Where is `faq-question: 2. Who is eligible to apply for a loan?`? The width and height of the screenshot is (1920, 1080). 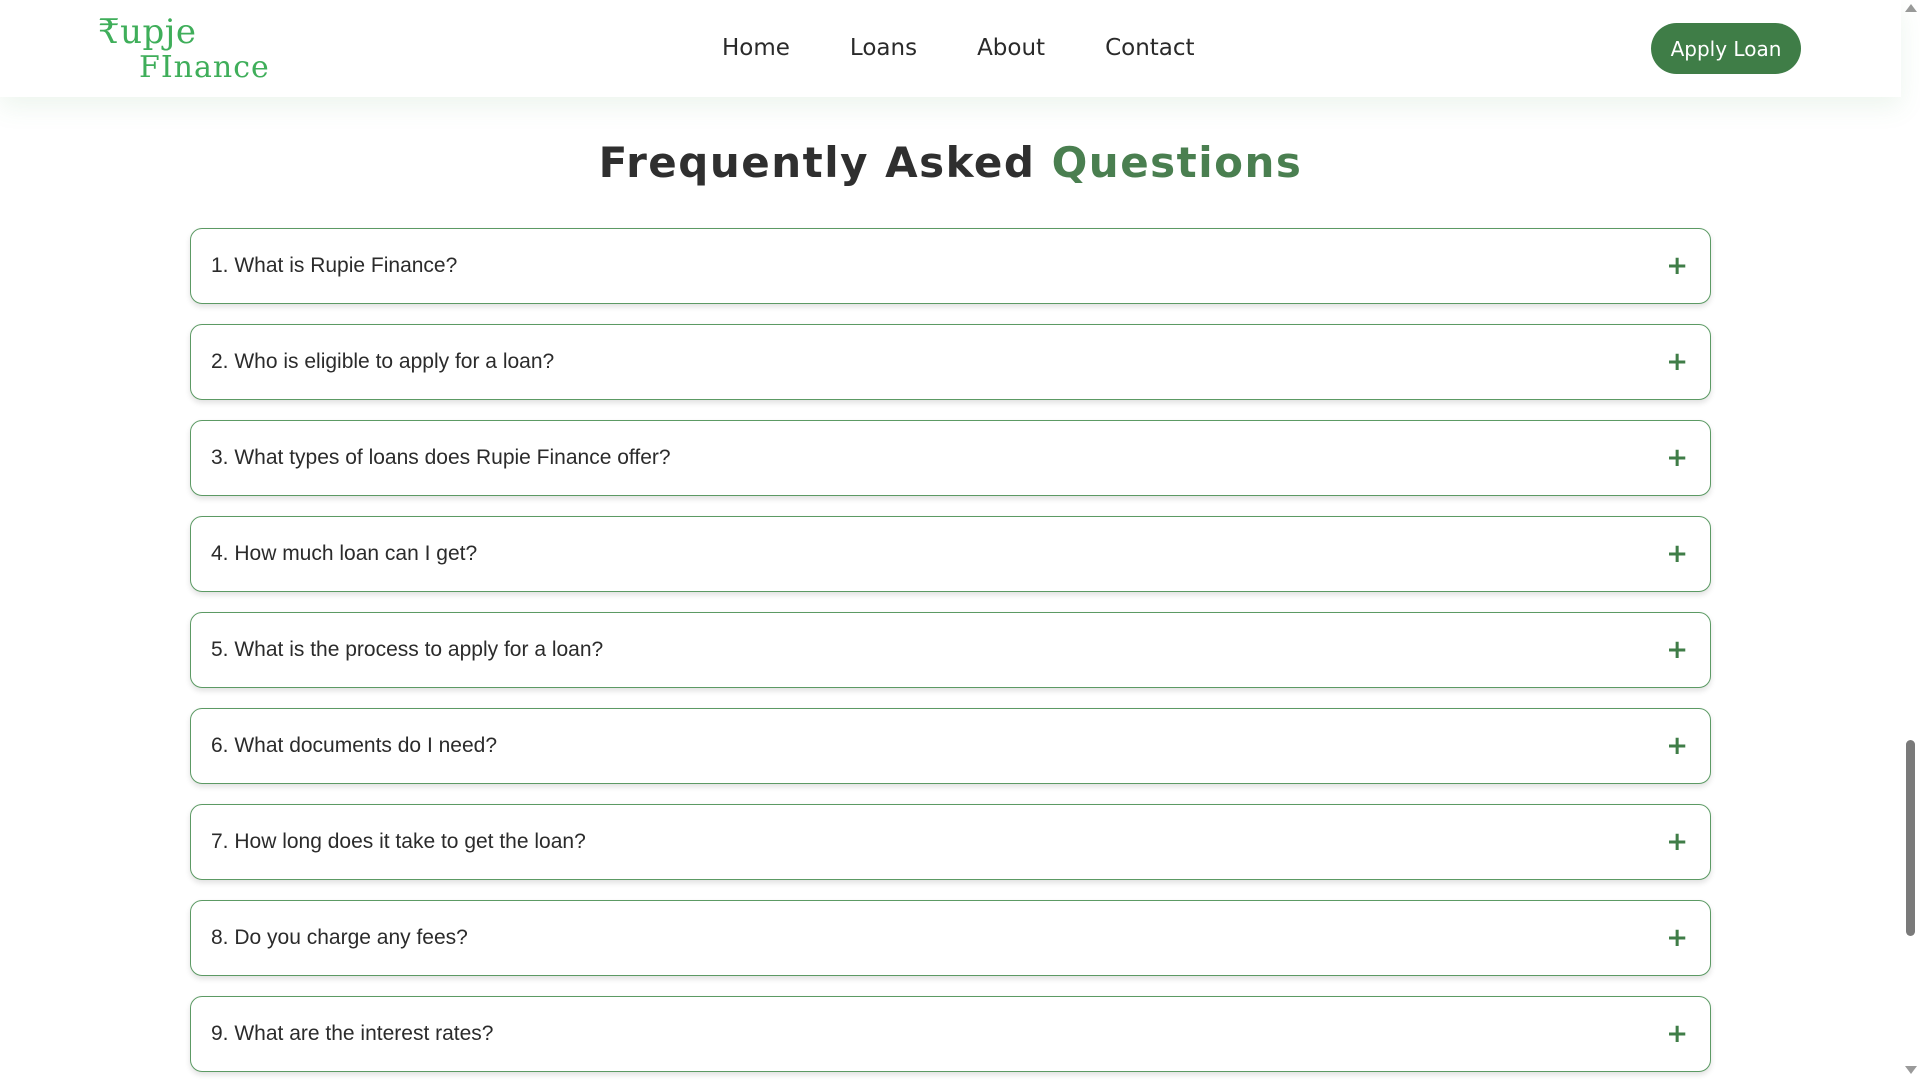
faq-question: 2. Who is eligible to apply for a loan? is located at coordinates (383, 361).